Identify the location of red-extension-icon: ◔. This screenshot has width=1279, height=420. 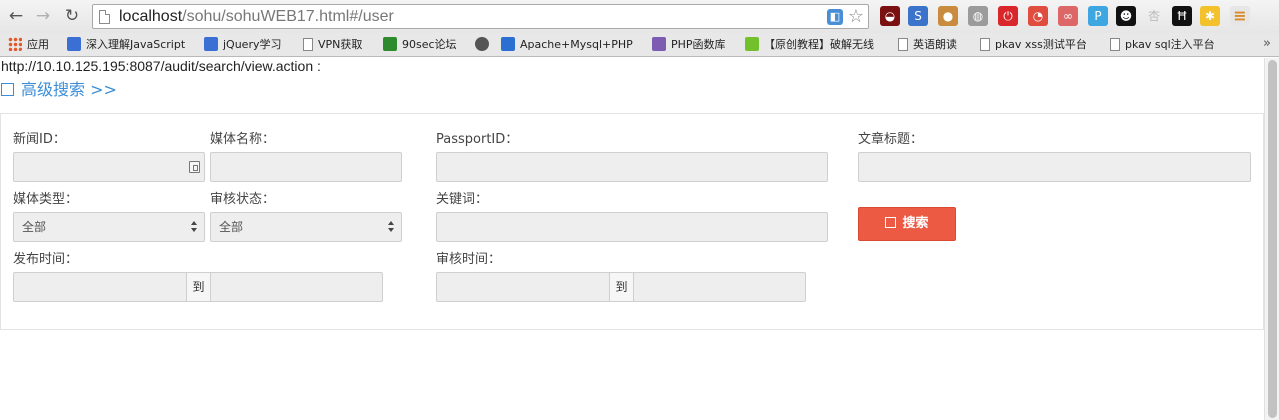
(1038, 16).